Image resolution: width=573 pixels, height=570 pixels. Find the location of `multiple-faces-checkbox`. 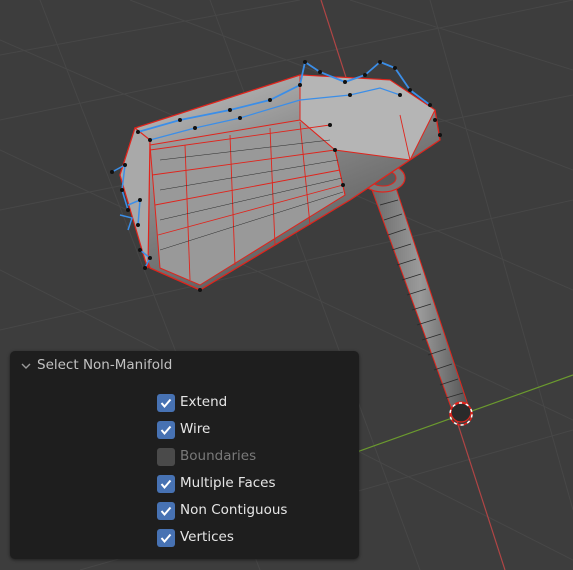

multiple-faces-checkbox is located at coordinates (166, 484).